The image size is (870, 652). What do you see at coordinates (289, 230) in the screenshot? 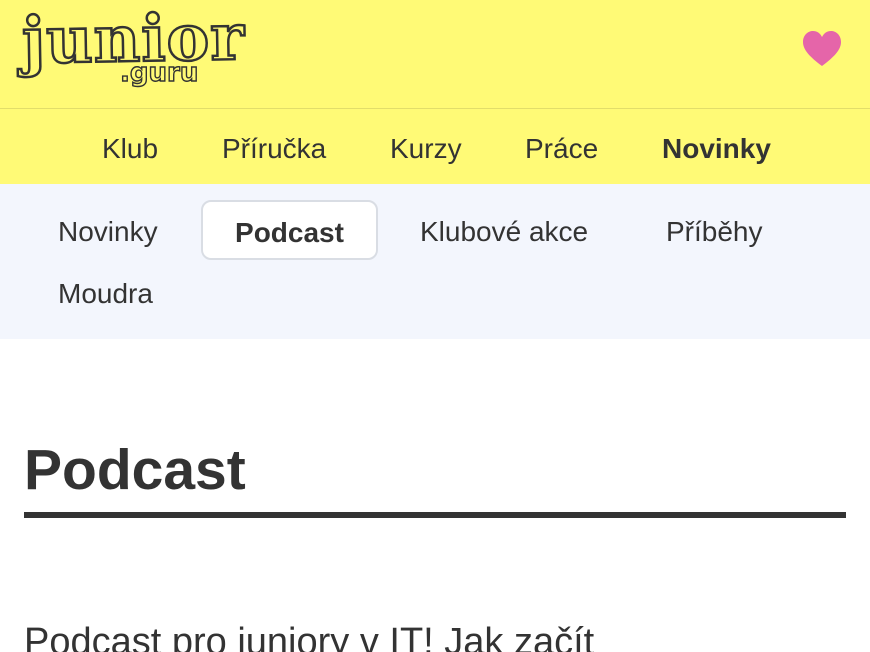
I see `sub-nav-item-podcast: Podcast` at bounding box center [289, 230].